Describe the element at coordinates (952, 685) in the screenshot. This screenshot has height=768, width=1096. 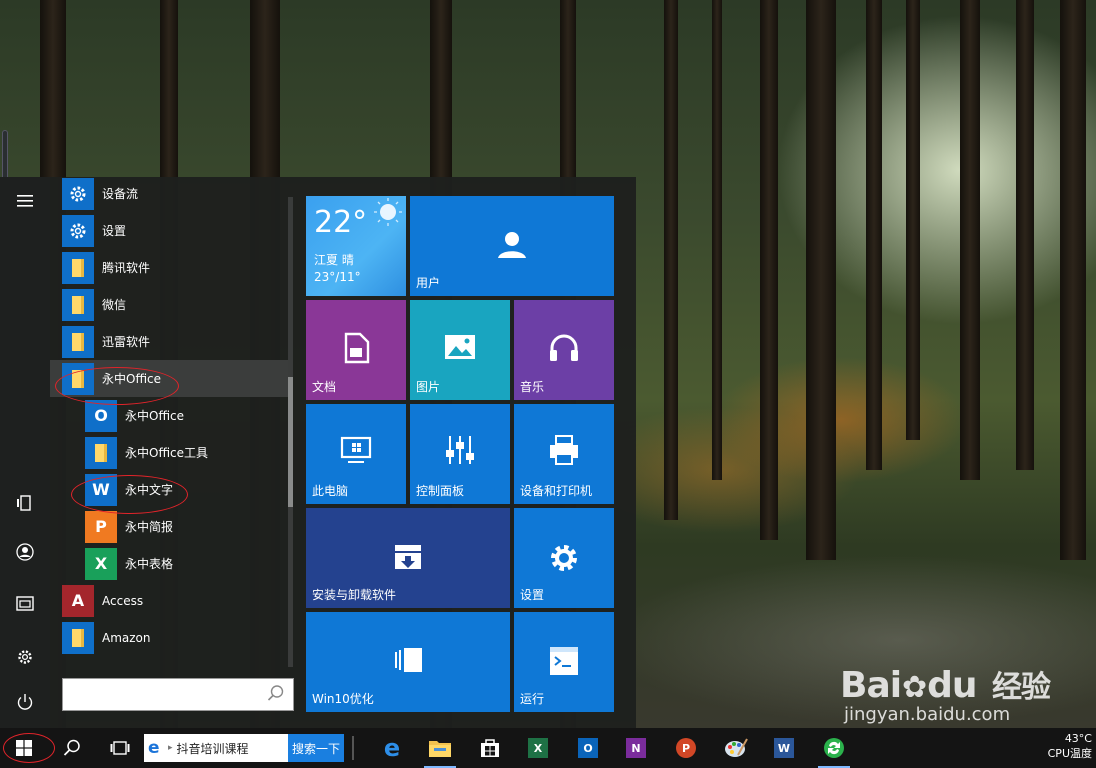
I see `watermark-brand-2: du` at that location.